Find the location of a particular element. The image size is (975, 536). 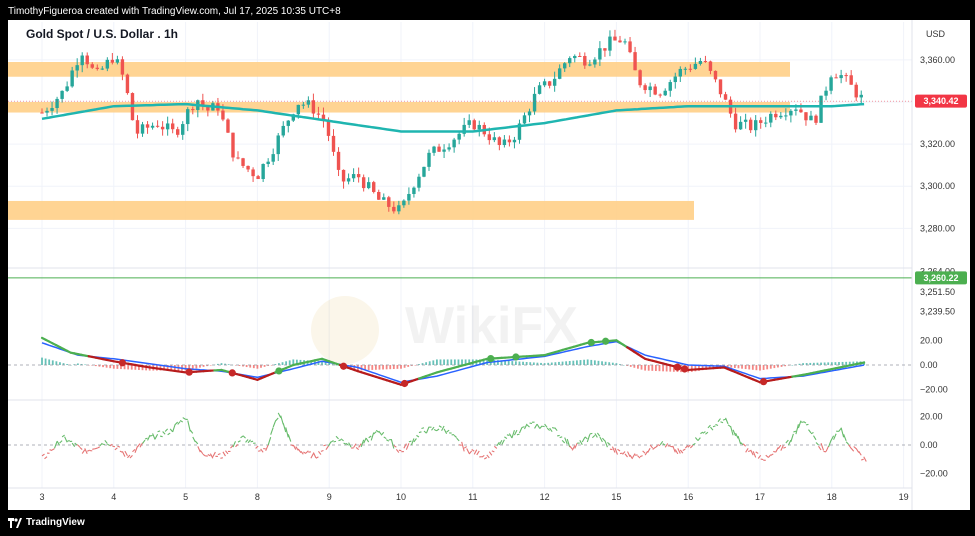

indicator-value: 3,260.22 is located at coordinates (940, 278).